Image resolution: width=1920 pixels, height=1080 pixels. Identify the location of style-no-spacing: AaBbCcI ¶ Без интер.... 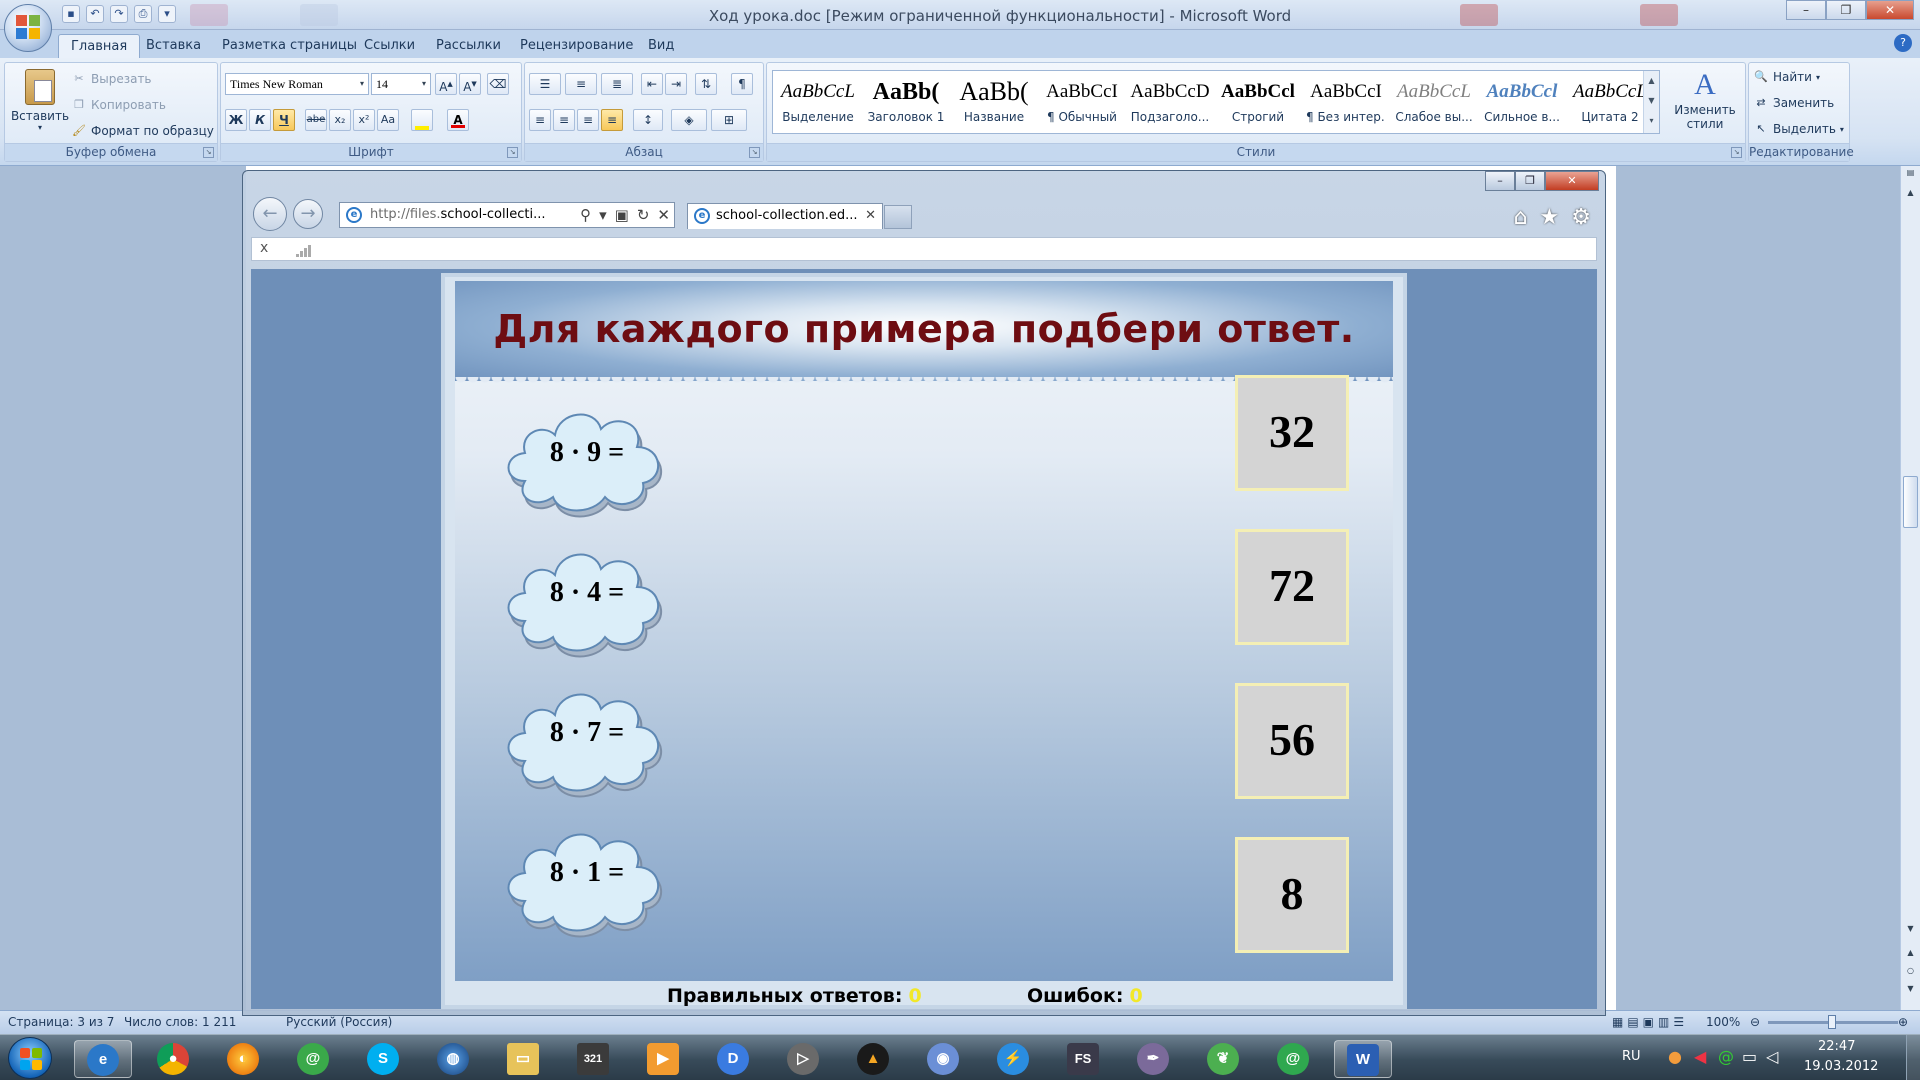
(1346, 103).